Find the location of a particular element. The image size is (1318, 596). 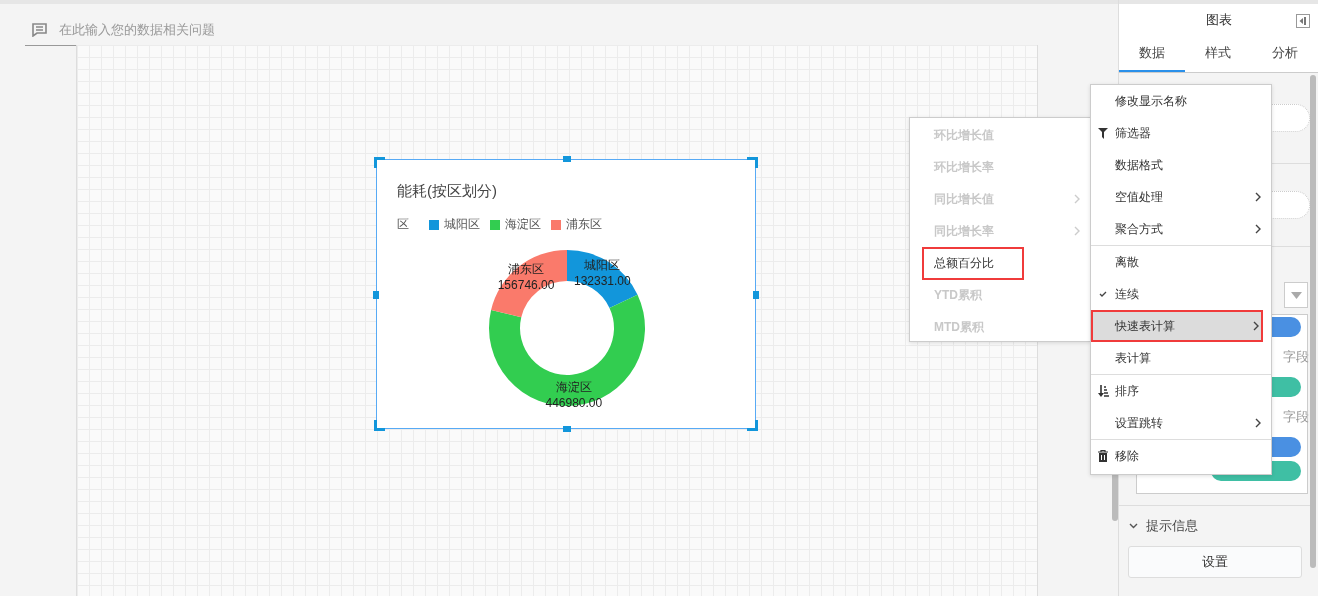

legend-label: 浦东区 is located at coordinates (584, 224).